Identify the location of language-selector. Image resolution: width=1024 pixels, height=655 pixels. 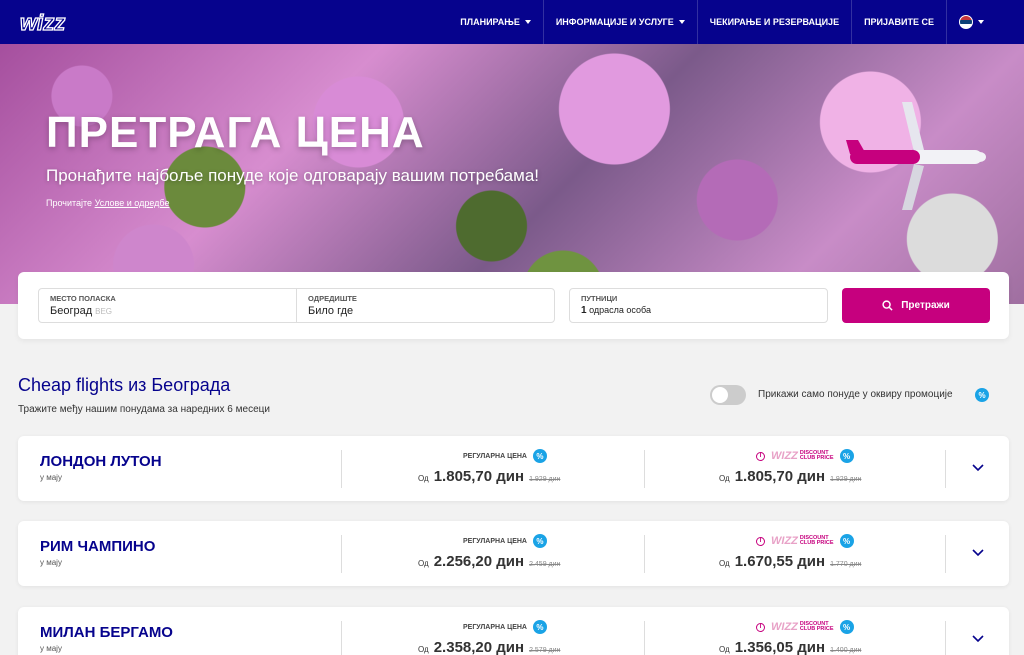
(971, 22).